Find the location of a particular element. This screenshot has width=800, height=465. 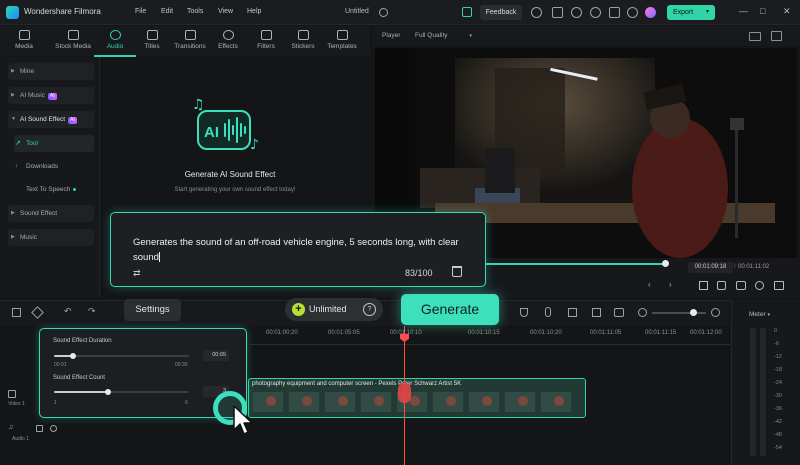

sun-icon is located at coordinates (576, 12).